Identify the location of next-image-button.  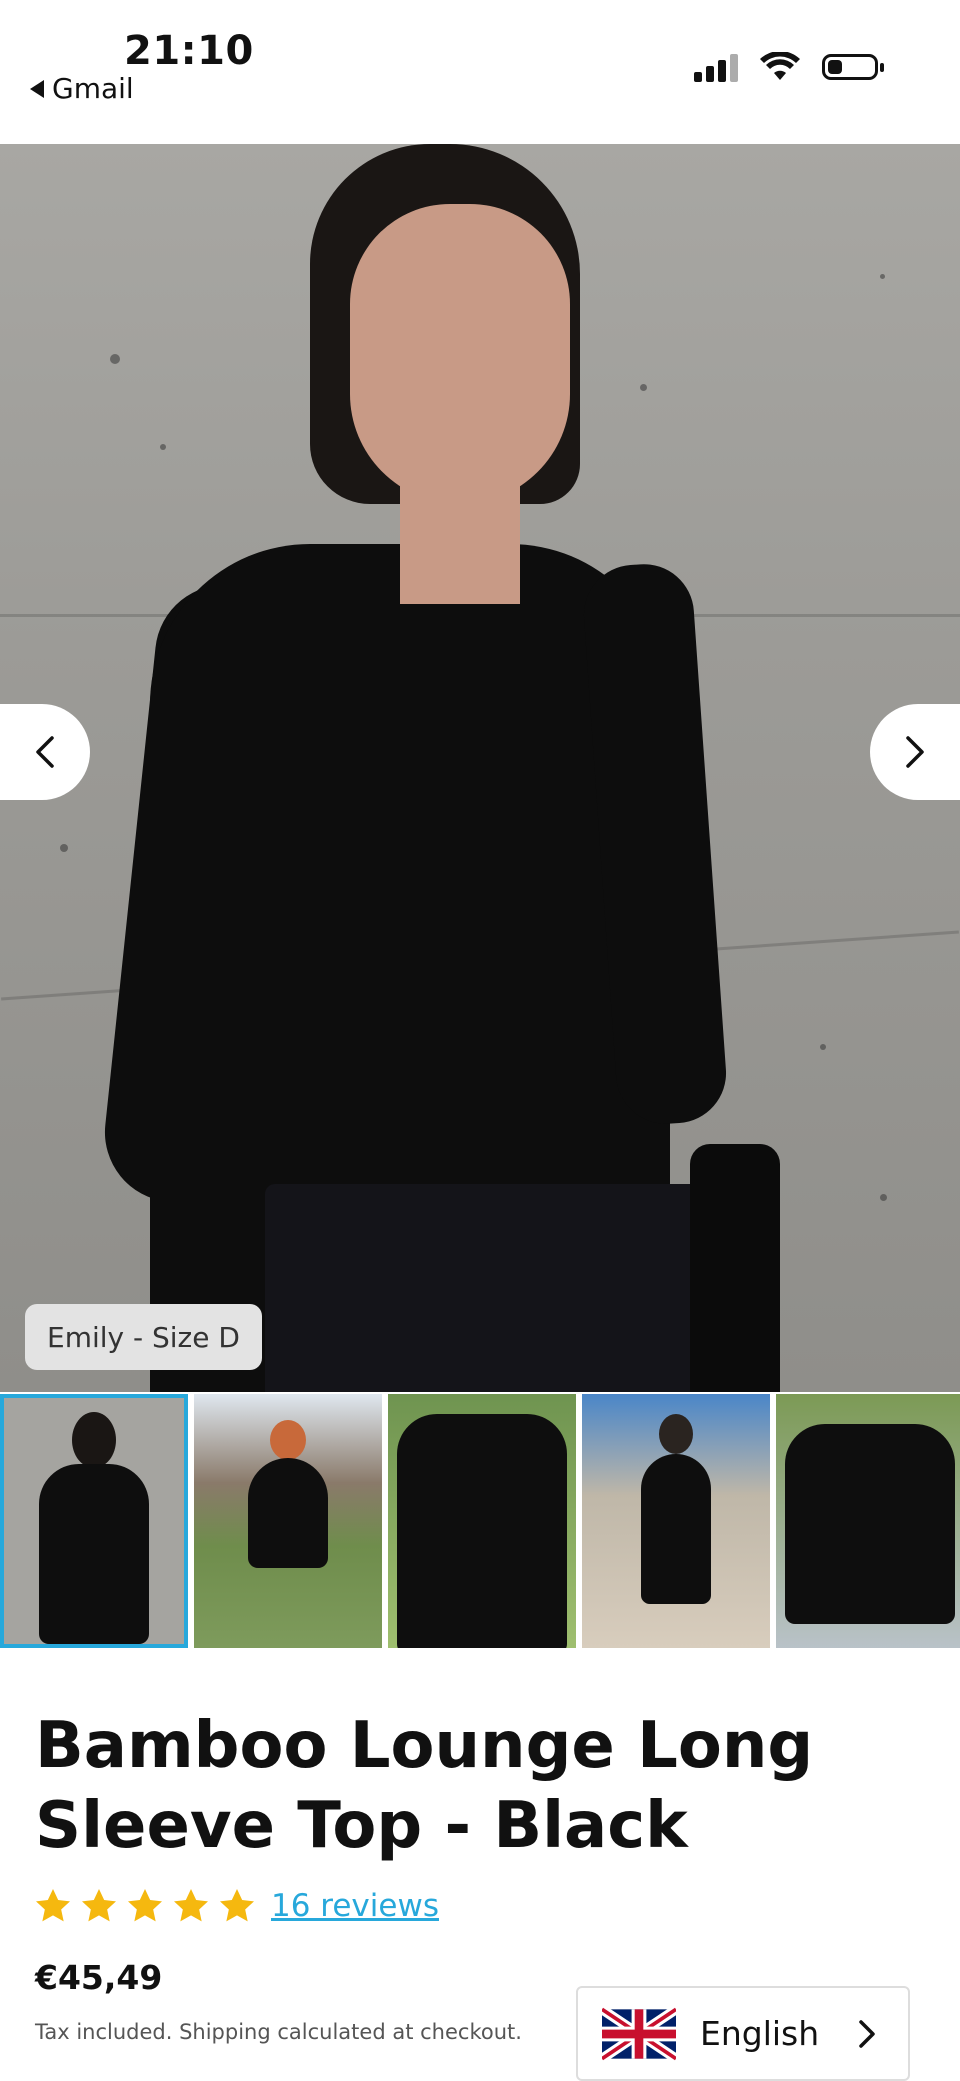
(915, 752).